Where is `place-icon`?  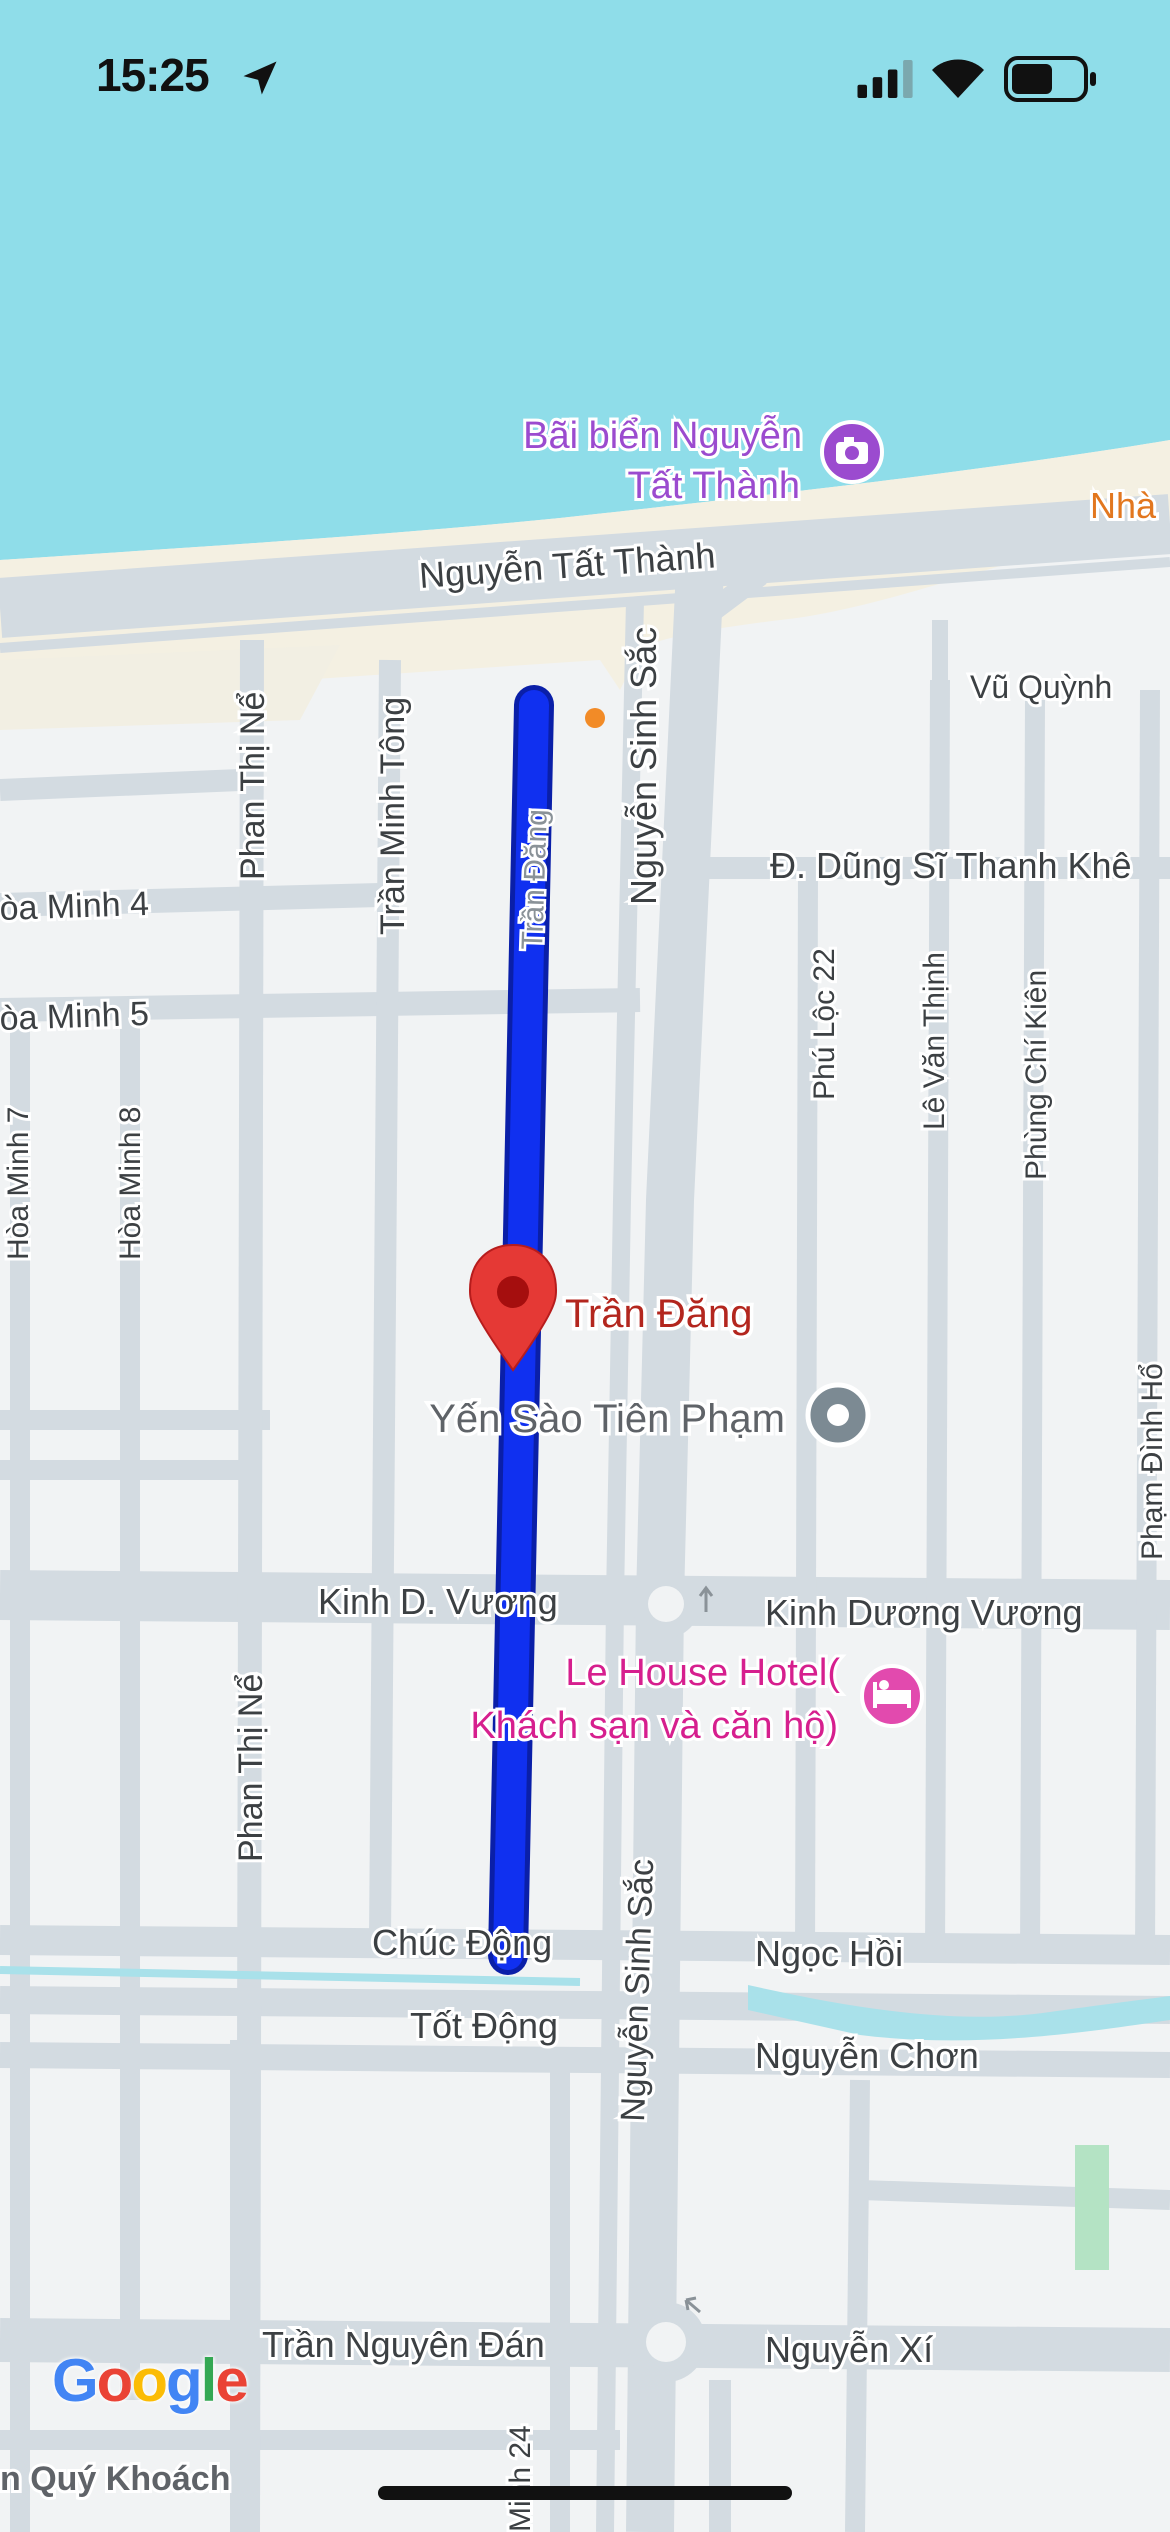 place-icon is located at coordinates (838, 1415).